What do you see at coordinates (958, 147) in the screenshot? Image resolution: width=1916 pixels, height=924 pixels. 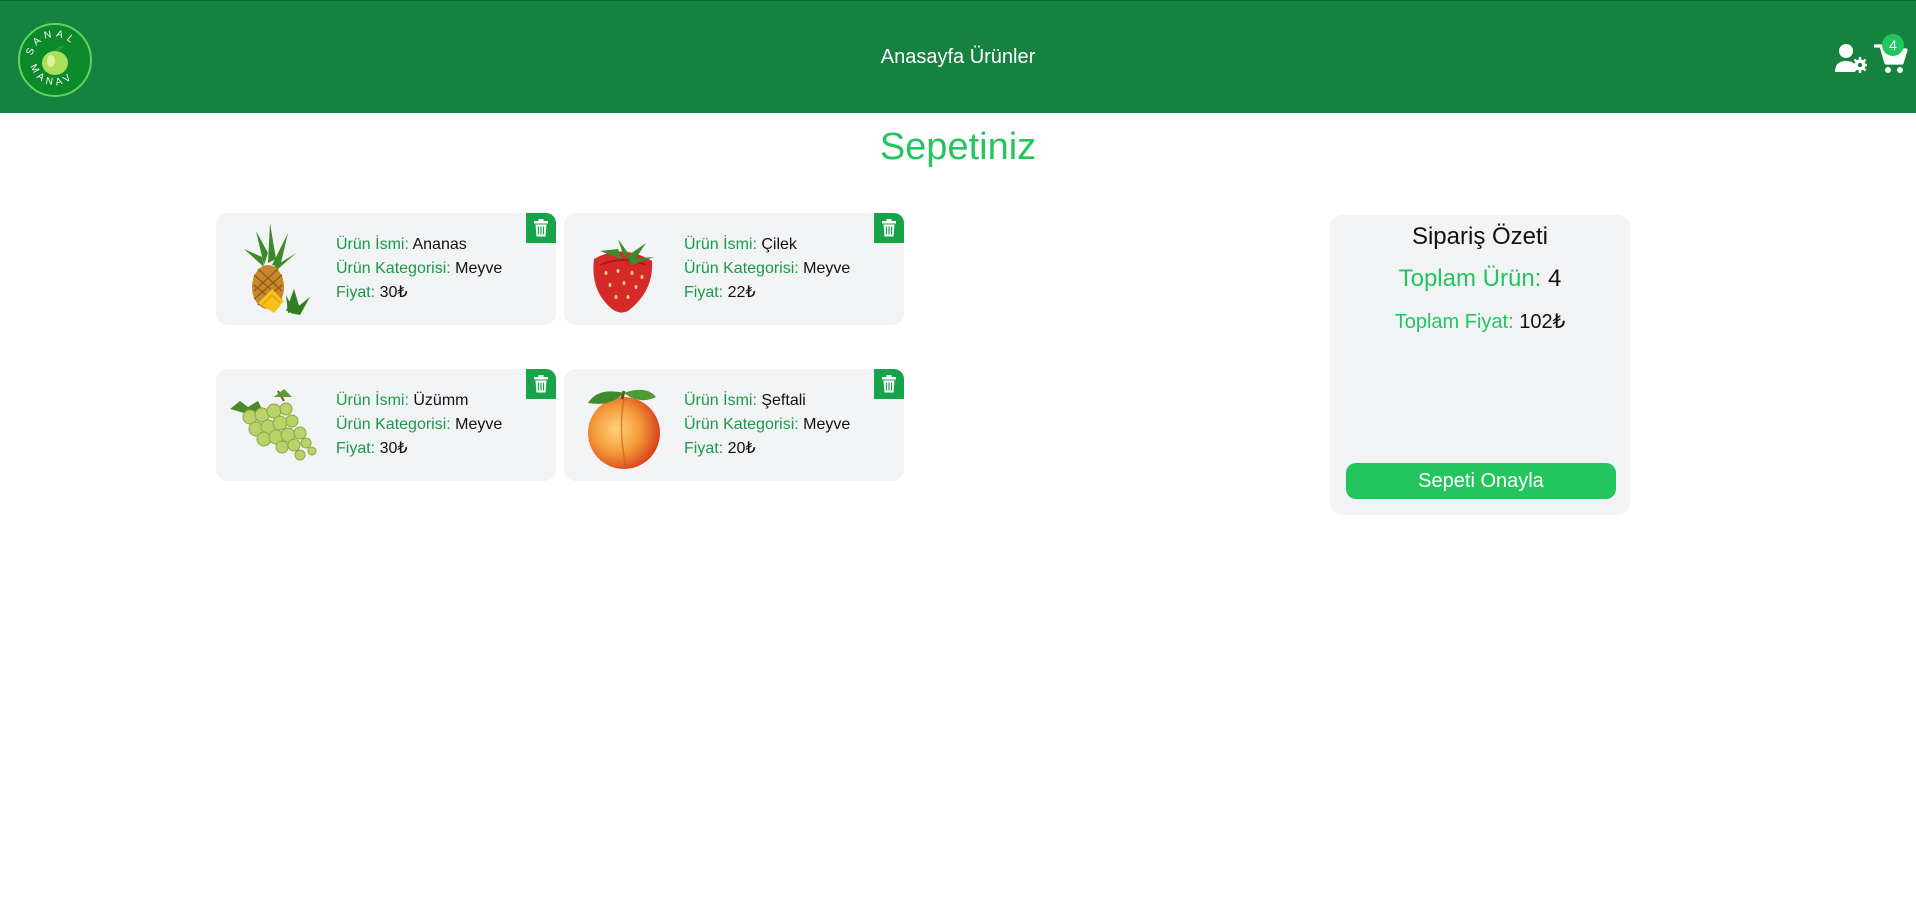 I see `page-title: Sepetiniz` at bounding box center [958, 147].